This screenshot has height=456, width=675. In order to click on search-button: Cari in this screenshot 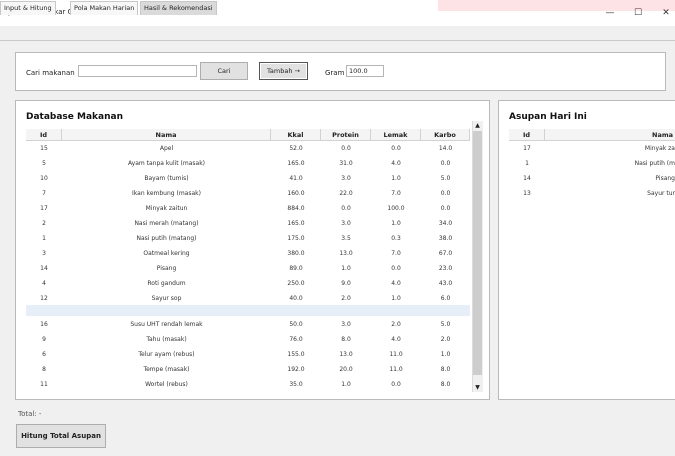, I will do `click(224, 71)`.